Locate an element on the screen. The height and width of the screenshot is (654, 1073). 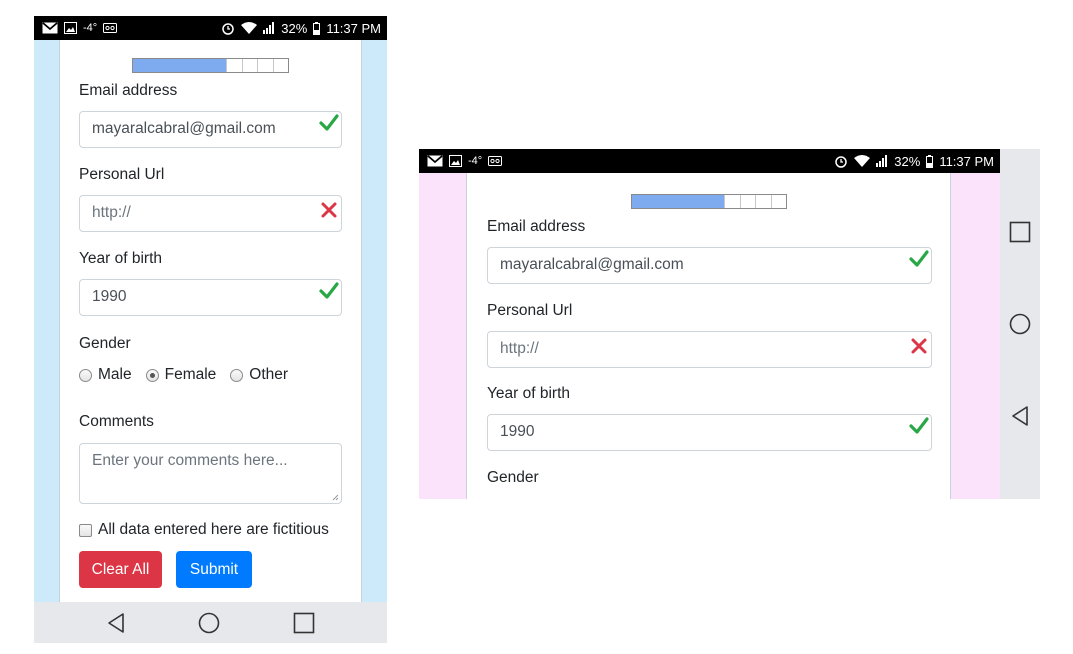
fictitious-option: All data entered here are fictitious is located at coordinates (204, 530).